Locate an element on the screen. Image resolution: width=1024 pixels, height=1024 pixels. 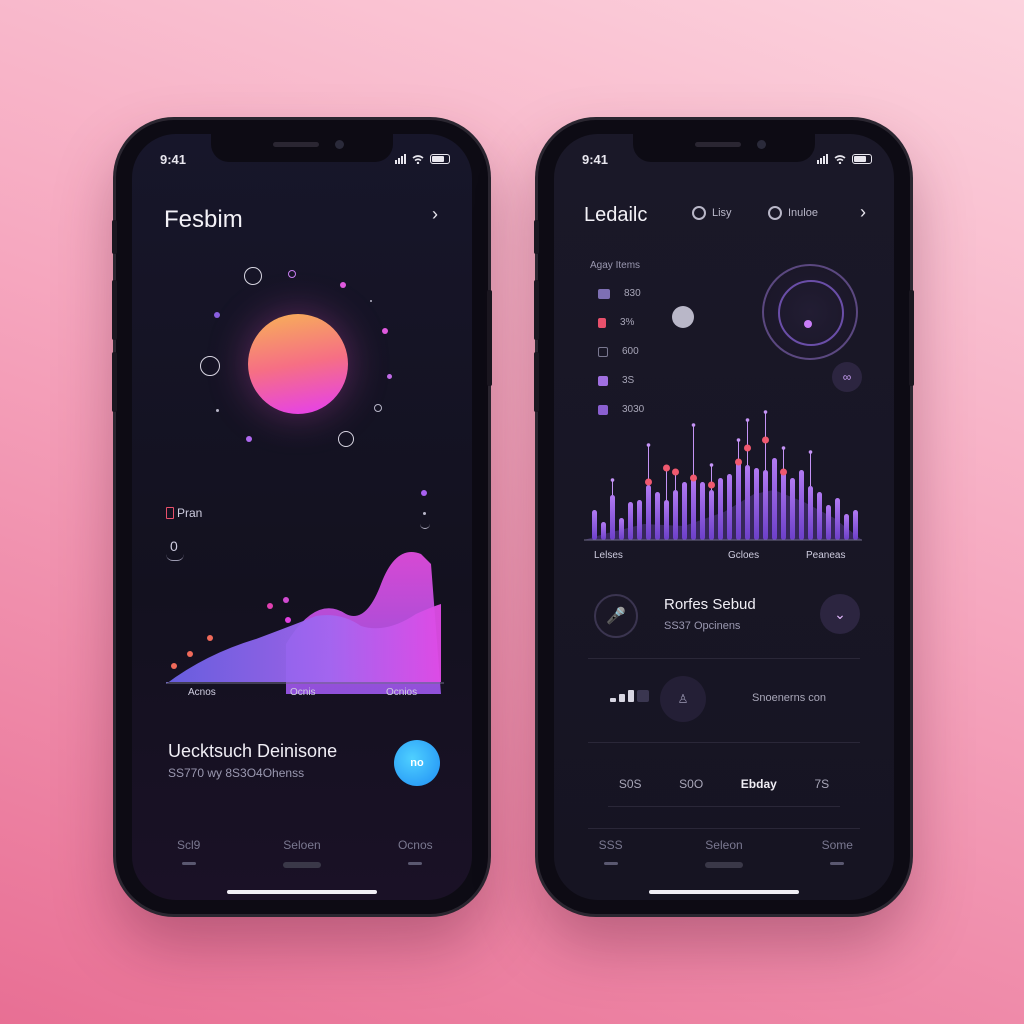
item-title: Uecktsuch Deinisone is located at coordinates (253, 751).